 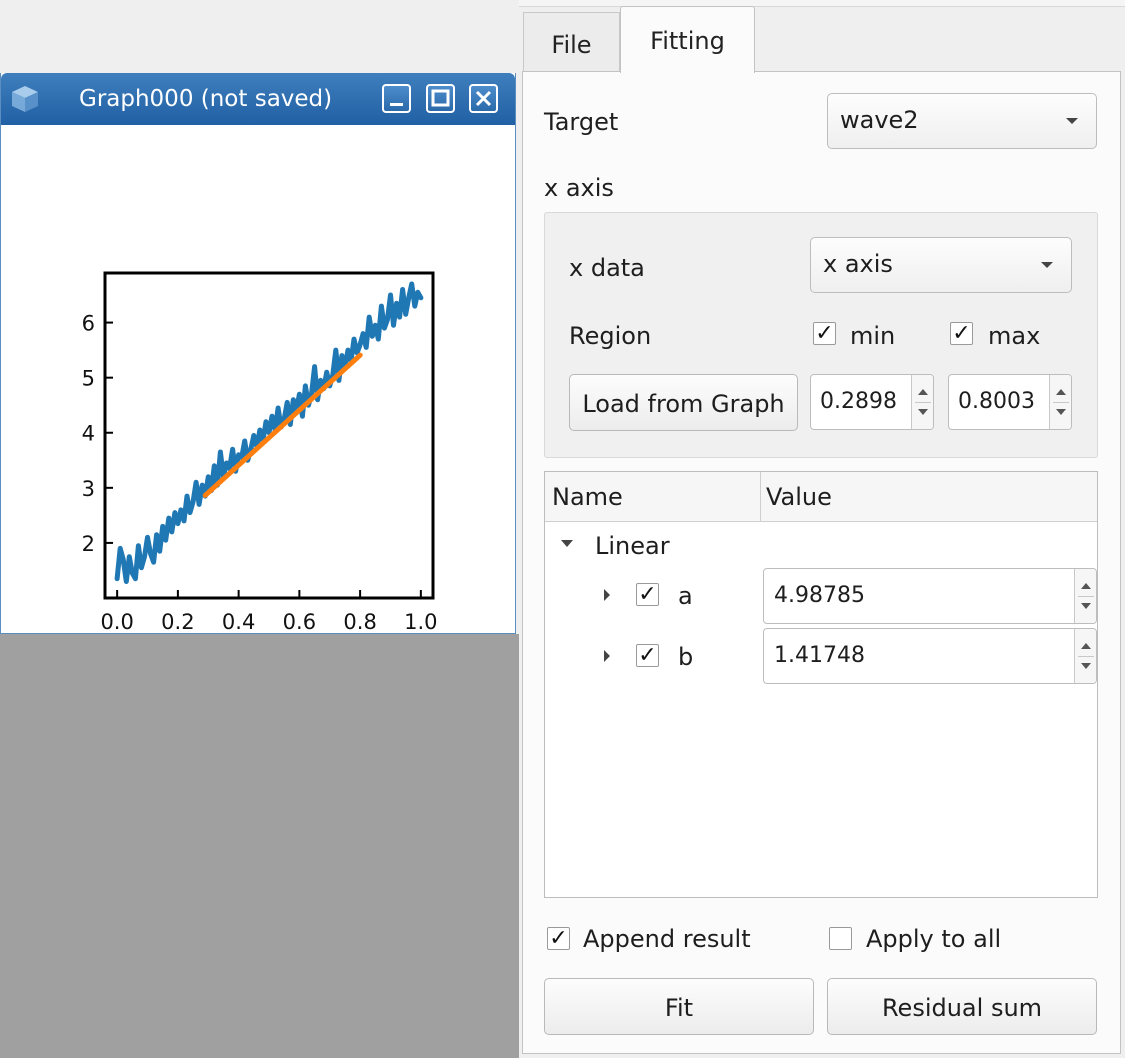 What do you see at coordinates (934, 939) in the screenshot?
I see `apply-to-all-label: Apply to all` at bounding box center [934, 939].